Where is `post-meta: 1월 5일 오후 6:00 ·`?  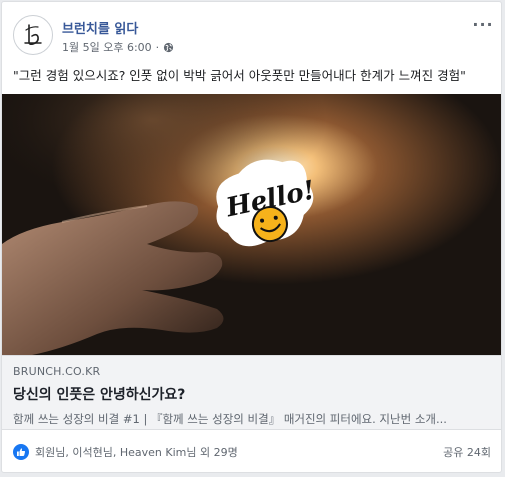
post-meta: 1월 5일 오후 6:00 · is located at coordinates (118, 47).